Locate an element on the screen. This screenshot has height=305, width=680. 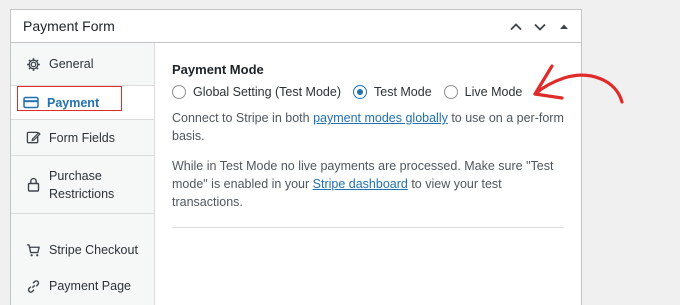
edit-icon is located at coordinates (33, 138).